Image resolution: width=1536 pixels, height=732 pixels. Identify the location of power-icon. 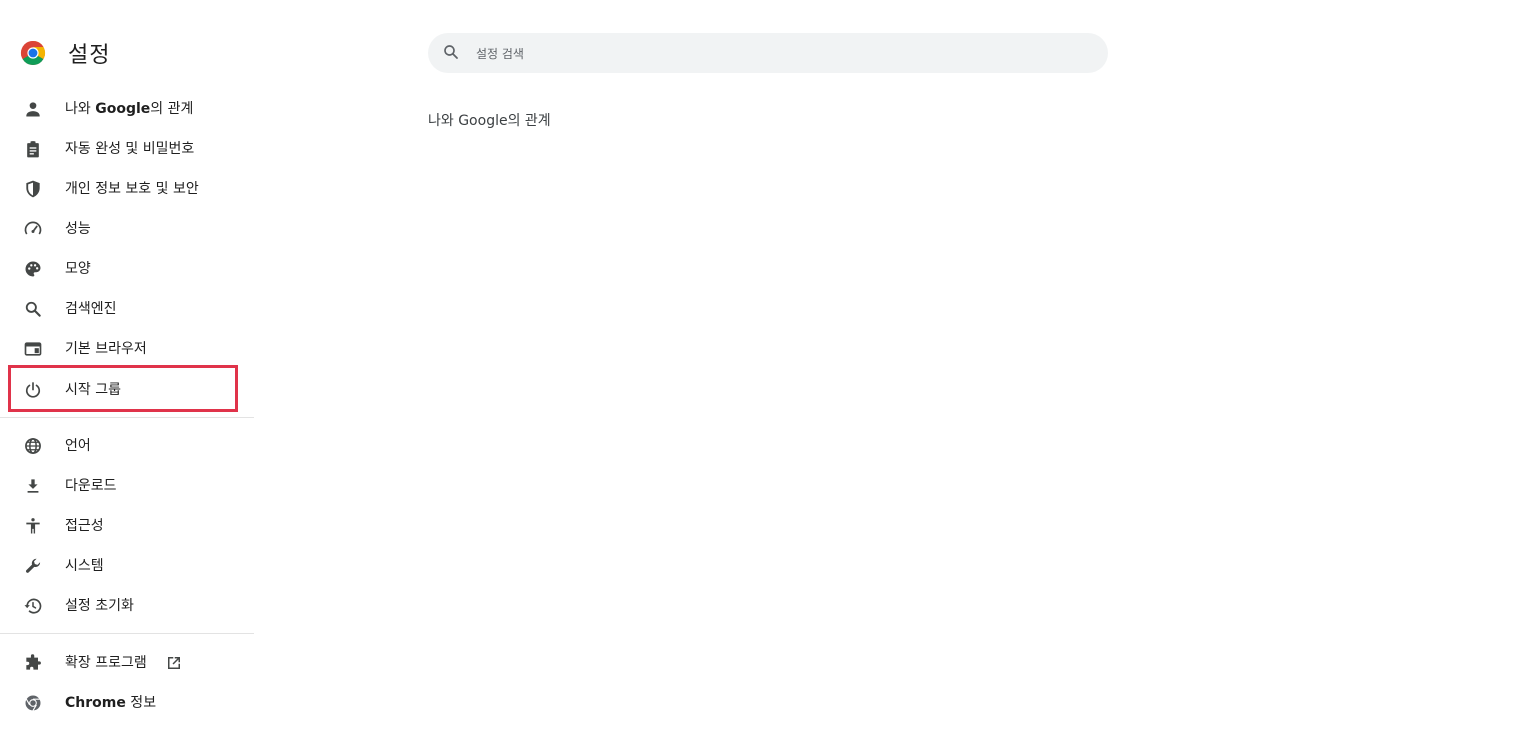
(33, 390).